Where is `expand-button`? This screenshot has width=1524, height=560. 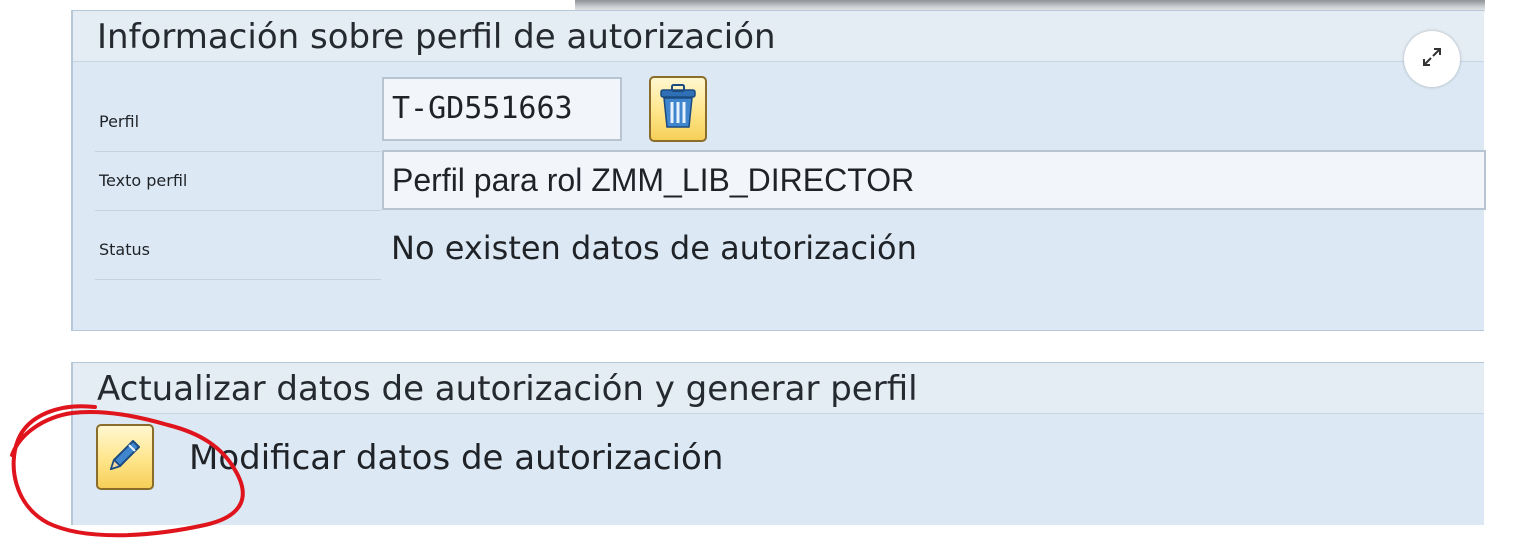
expand-button is located at coordinates (1432, 59).